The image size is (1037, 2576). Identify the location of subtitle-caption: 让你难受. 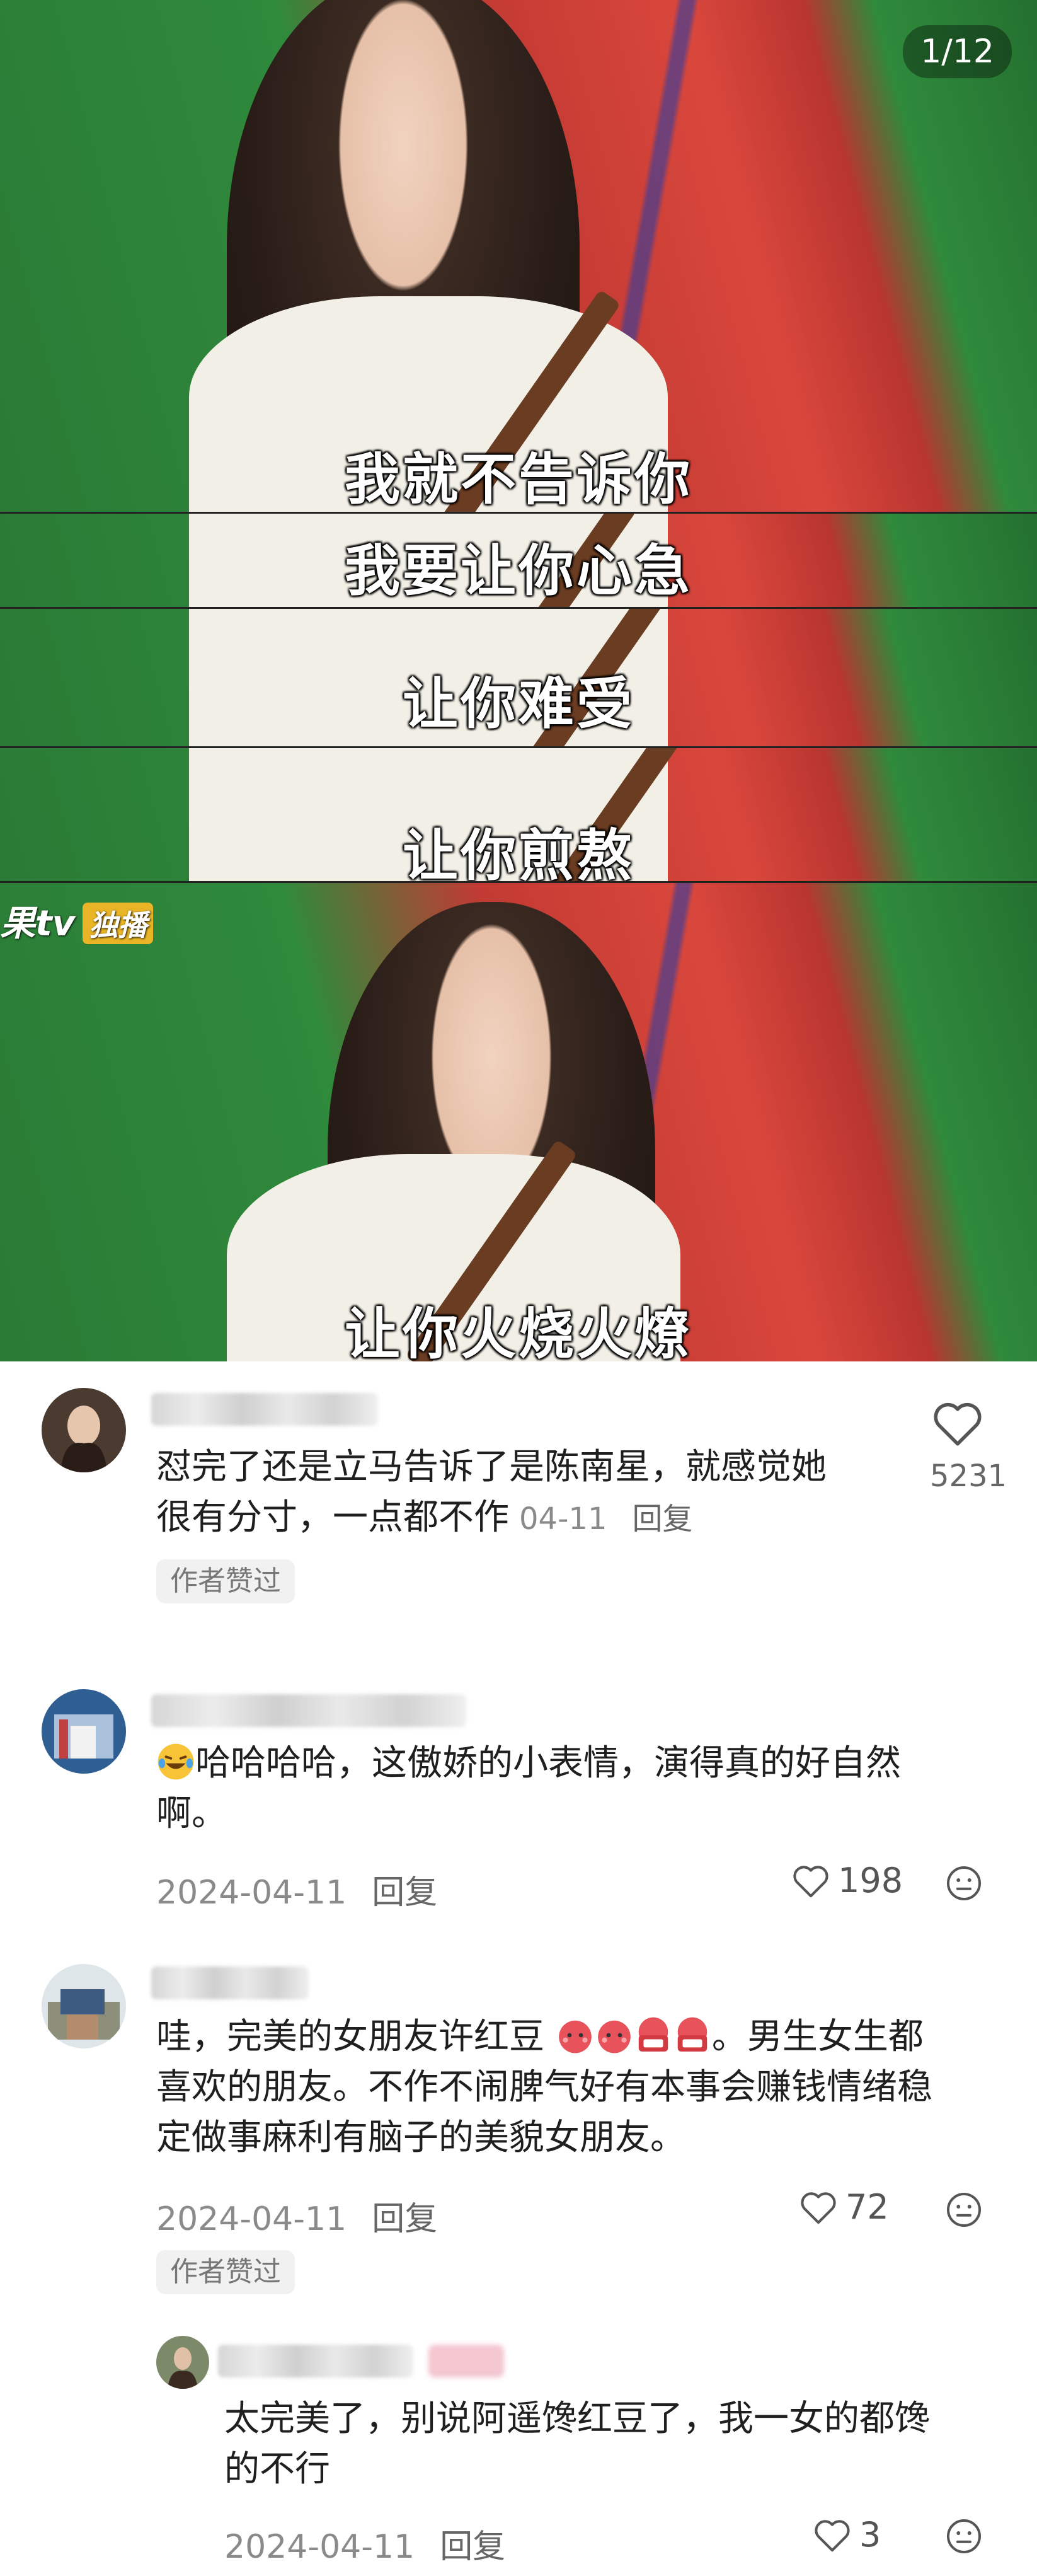
(518, 703).